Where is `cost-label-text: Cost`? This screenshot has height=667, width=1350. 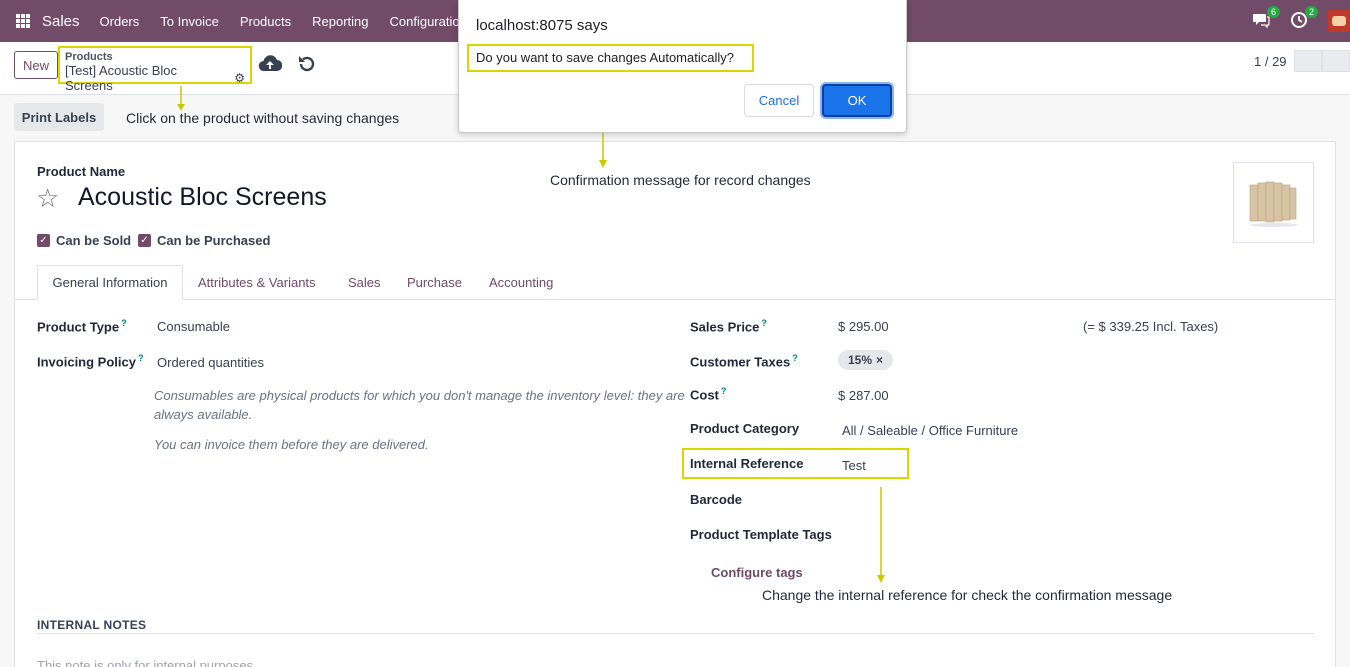
cost-label-text: Cost is located at coordinates (704, 395).